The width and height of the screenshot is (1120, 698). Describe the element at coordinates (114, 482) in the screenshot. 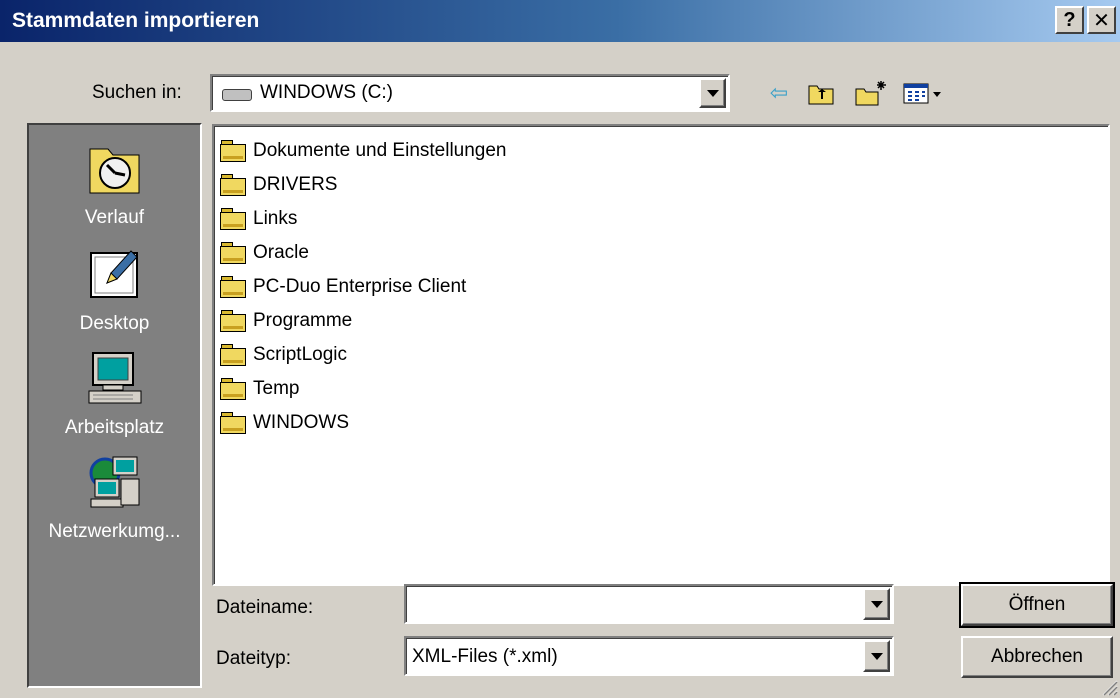

I see `network-icon` at that location.